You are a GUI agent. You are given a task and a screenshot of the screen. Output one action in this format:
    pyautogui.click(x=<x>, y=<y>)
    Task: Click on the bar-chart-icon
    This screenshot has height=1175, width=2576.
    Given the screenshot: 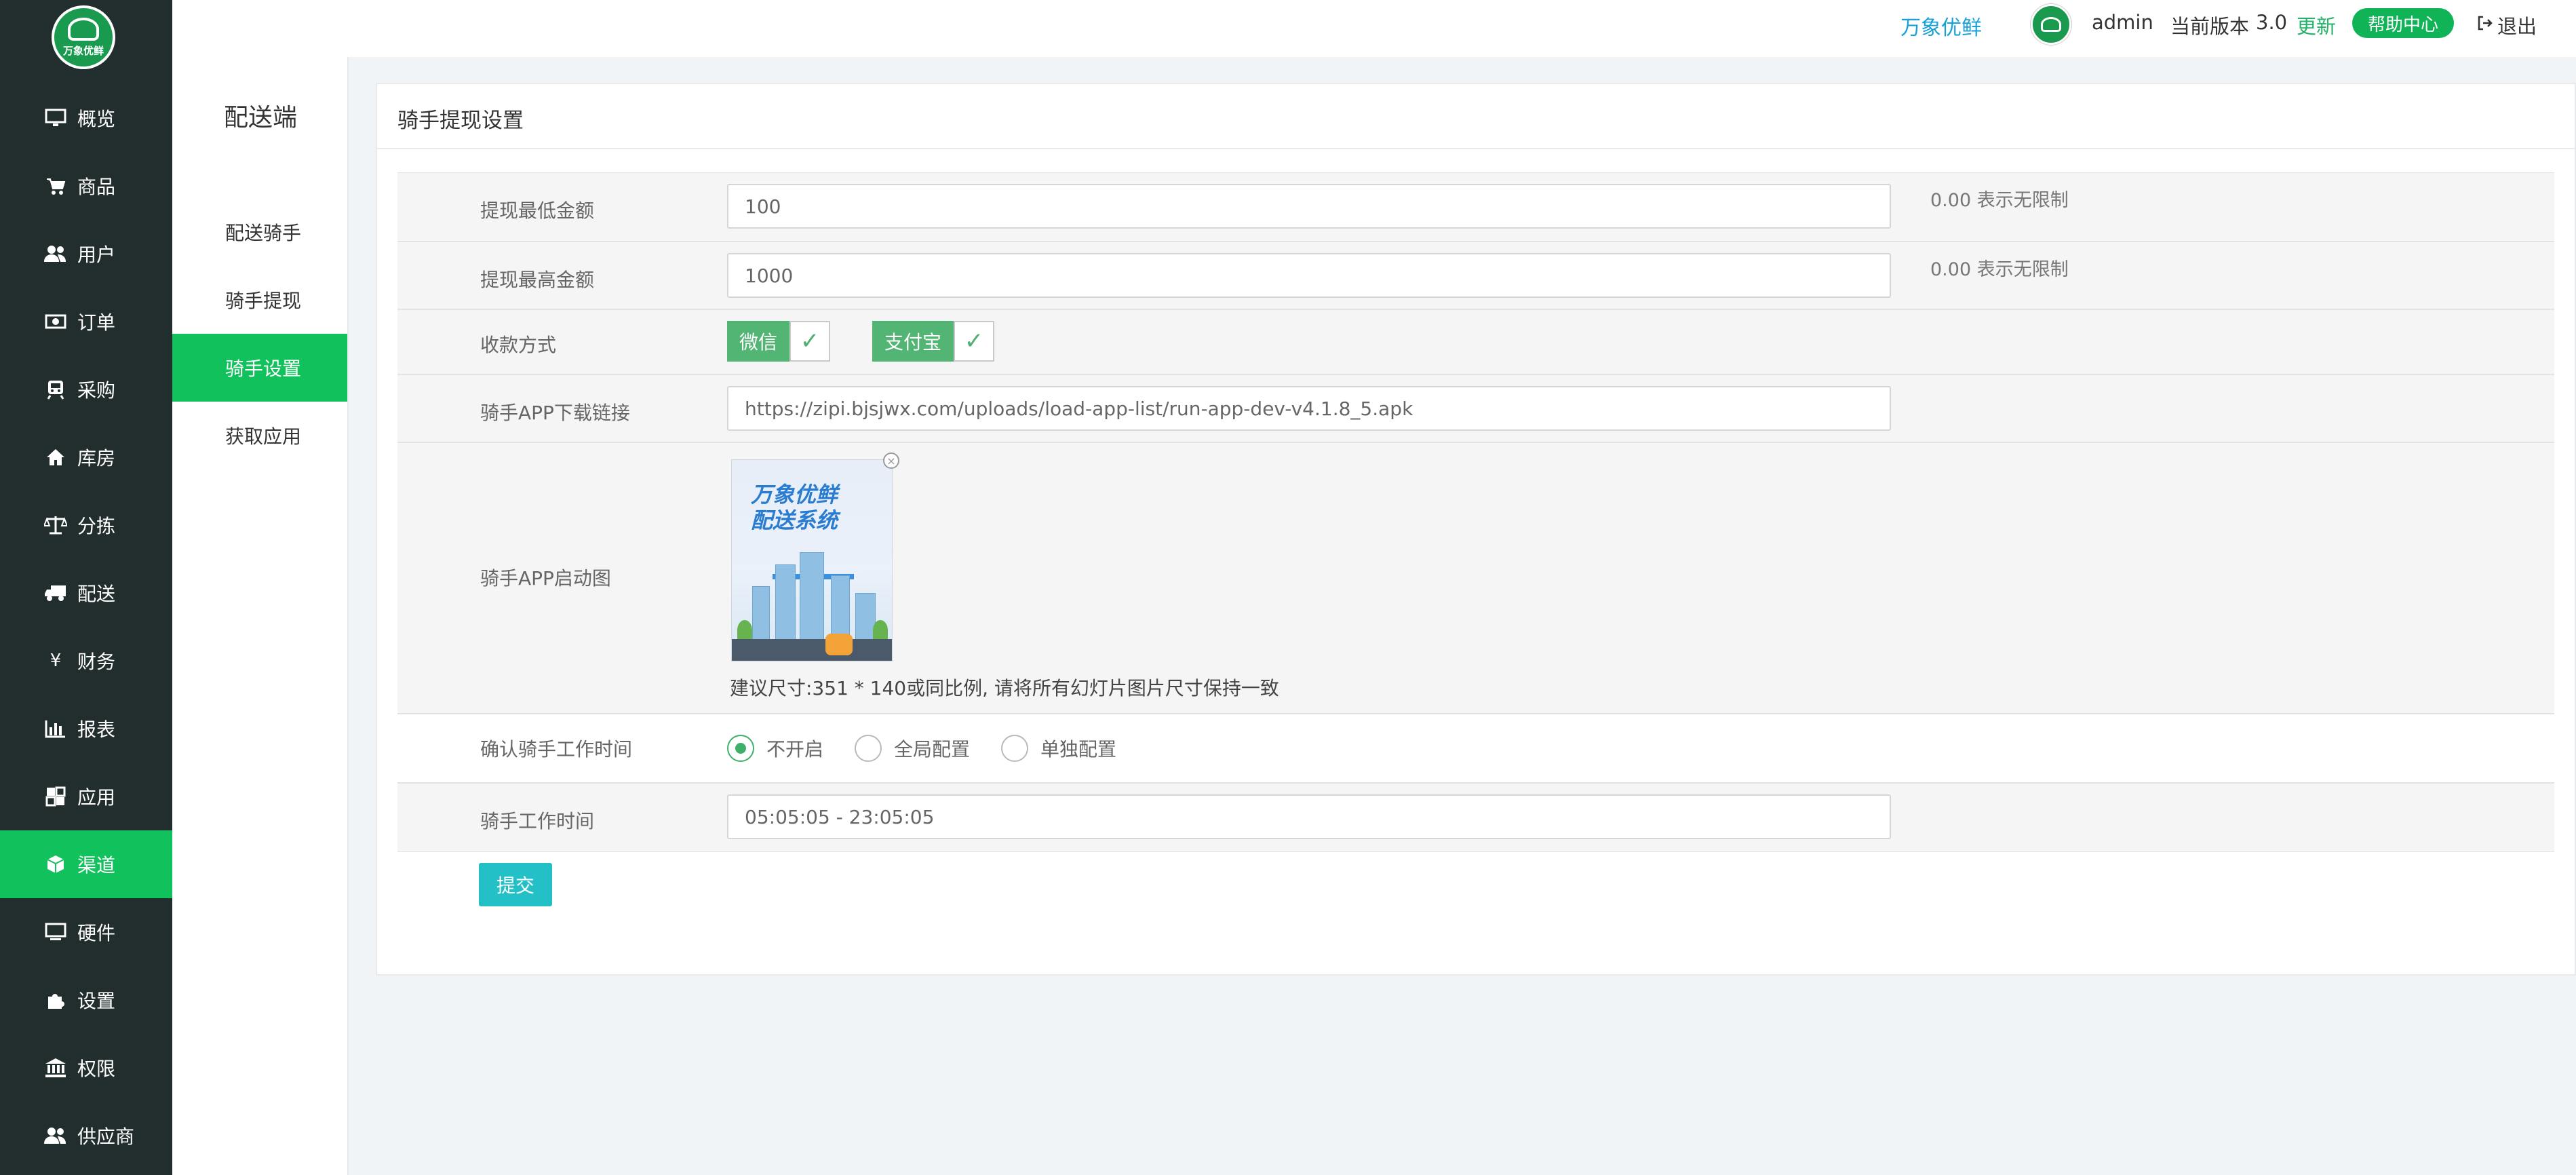 What is the action you would take?
    pyautogui.click(x=55, y=728)
    